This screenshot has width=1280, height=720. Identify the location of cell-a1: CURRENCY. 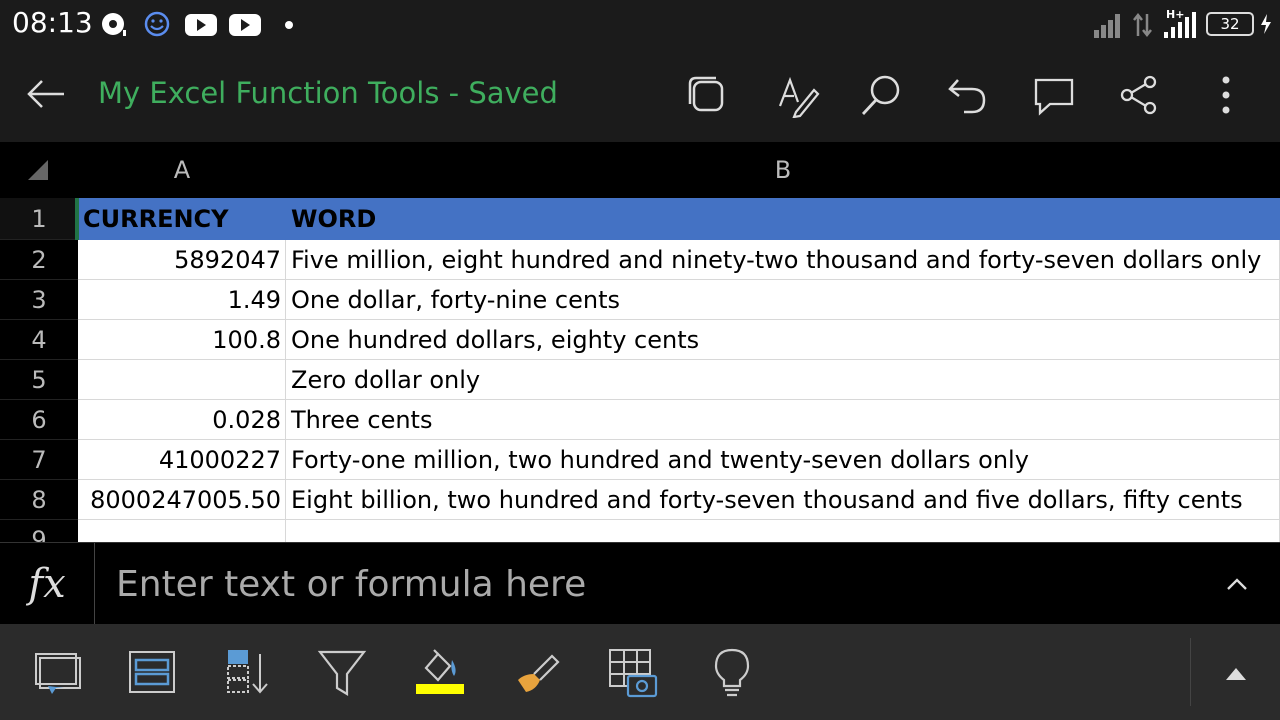
(182, 219).